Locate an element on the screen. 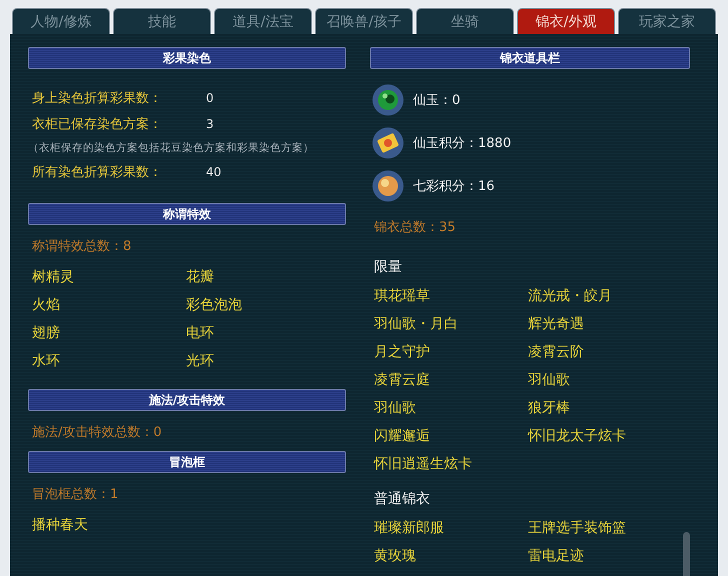  note-text: （衣柜保存的染色方案包括花豆染色方案和彩果染色方案） is located at coordinates (171, 148).